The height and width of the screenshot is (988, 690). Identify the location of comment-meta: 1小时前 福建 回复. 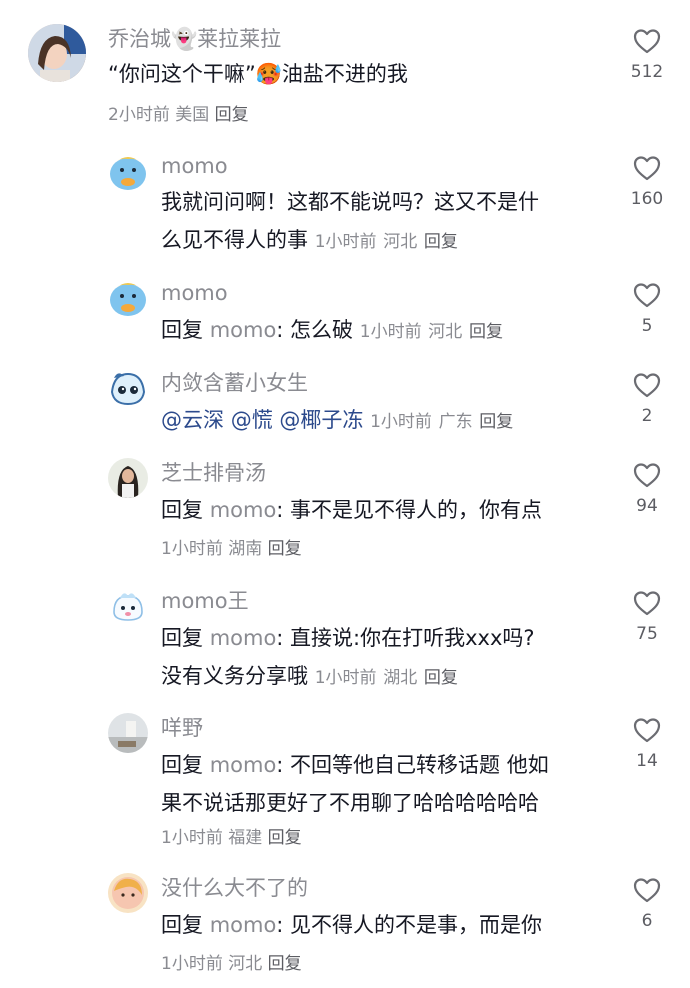
(231, 838).